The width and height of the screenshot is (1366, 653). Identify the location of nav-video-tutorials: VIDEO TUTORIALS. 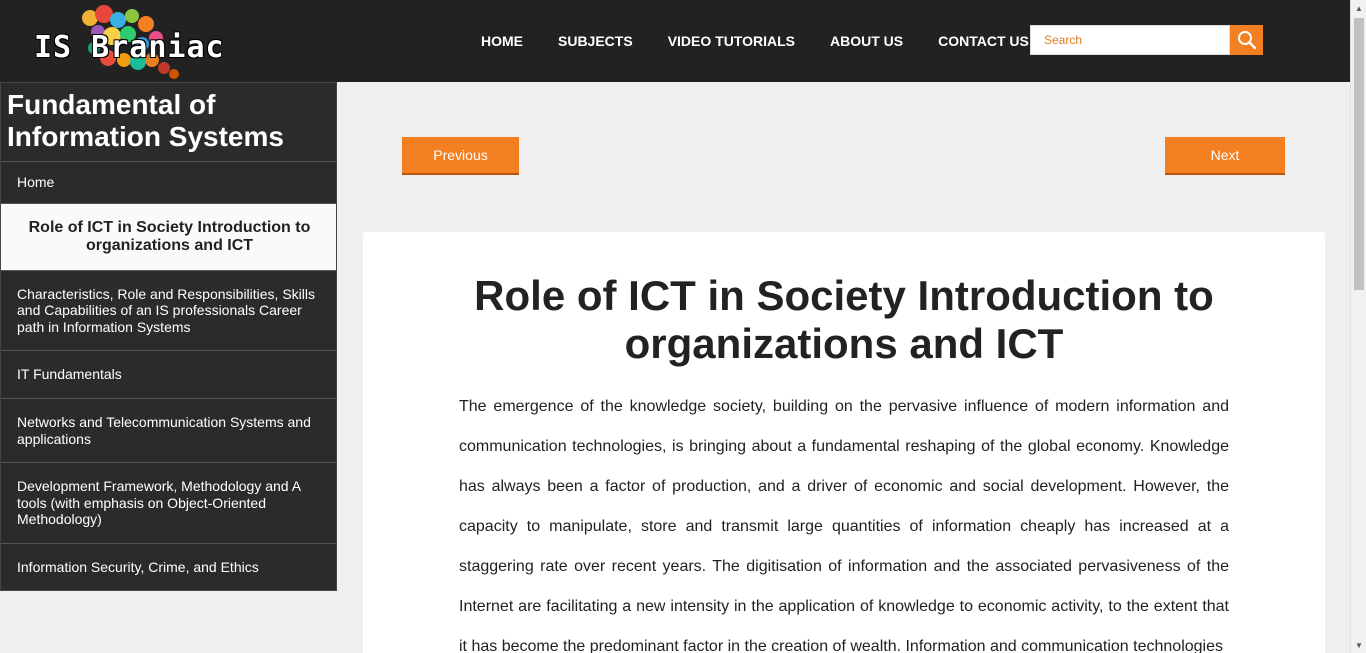
(731, 41).